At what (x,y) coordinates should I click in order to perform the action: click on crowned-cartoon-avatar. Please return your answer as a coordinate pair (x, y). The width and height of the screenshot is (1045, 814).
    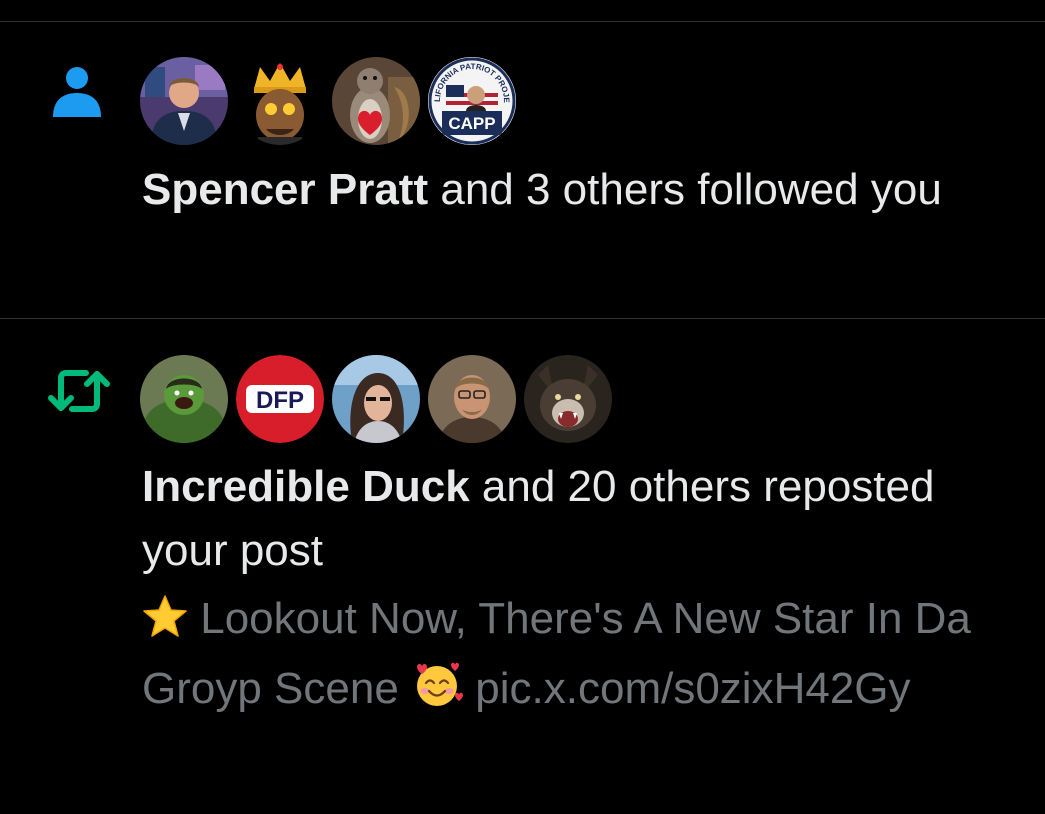
    Looking at the image, I should click on (280, 101).